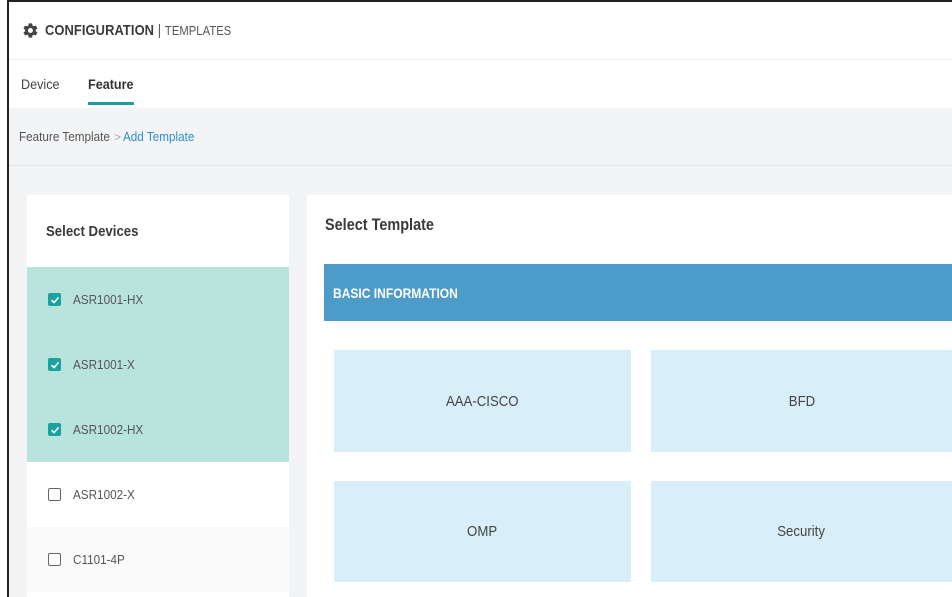 Image resolution: width=952 pixels, height=597 pixels. I want to click on template-tile-label: BFD, so click(801, 401).